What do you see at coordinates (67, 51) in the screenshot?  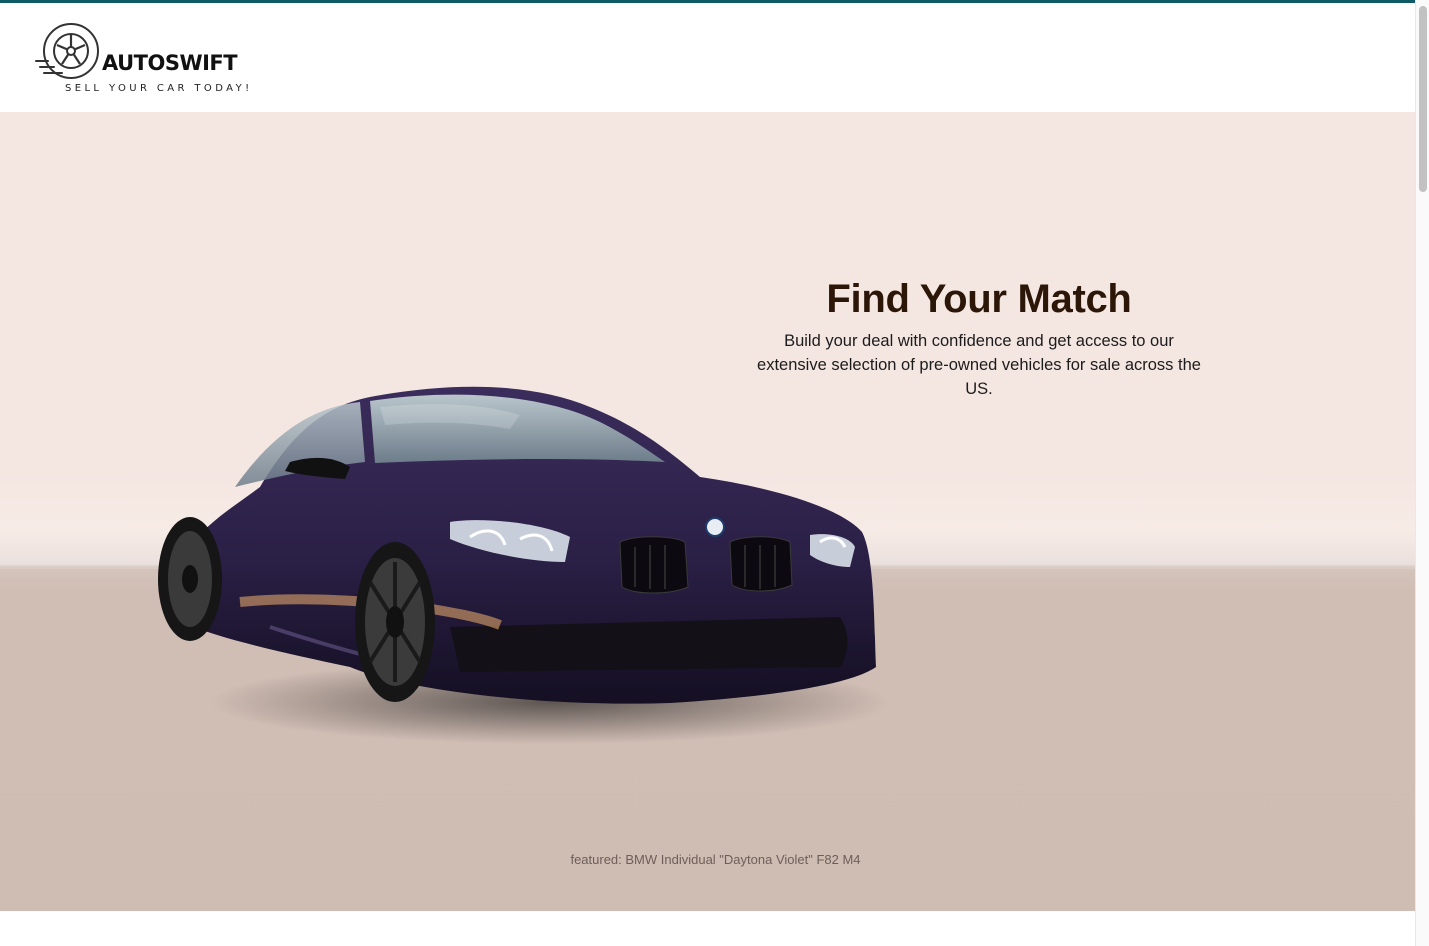 I see `wheel-icon` at bounding box center [67, 51].